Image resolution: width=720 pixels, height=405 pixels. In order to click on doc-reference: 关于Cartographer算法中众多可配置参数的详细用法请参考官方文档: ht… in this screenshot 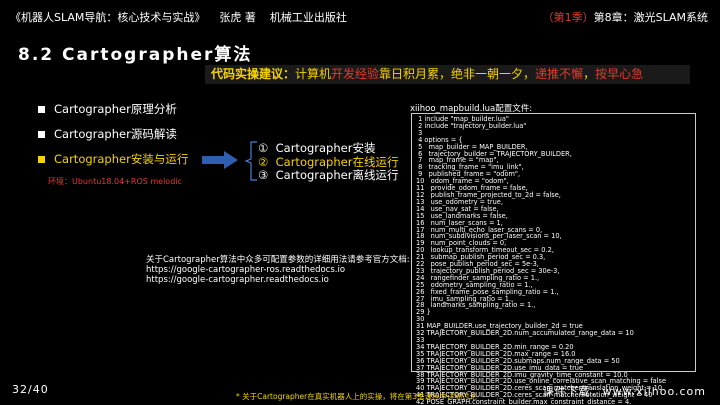, I will do `click(278, 270)`.